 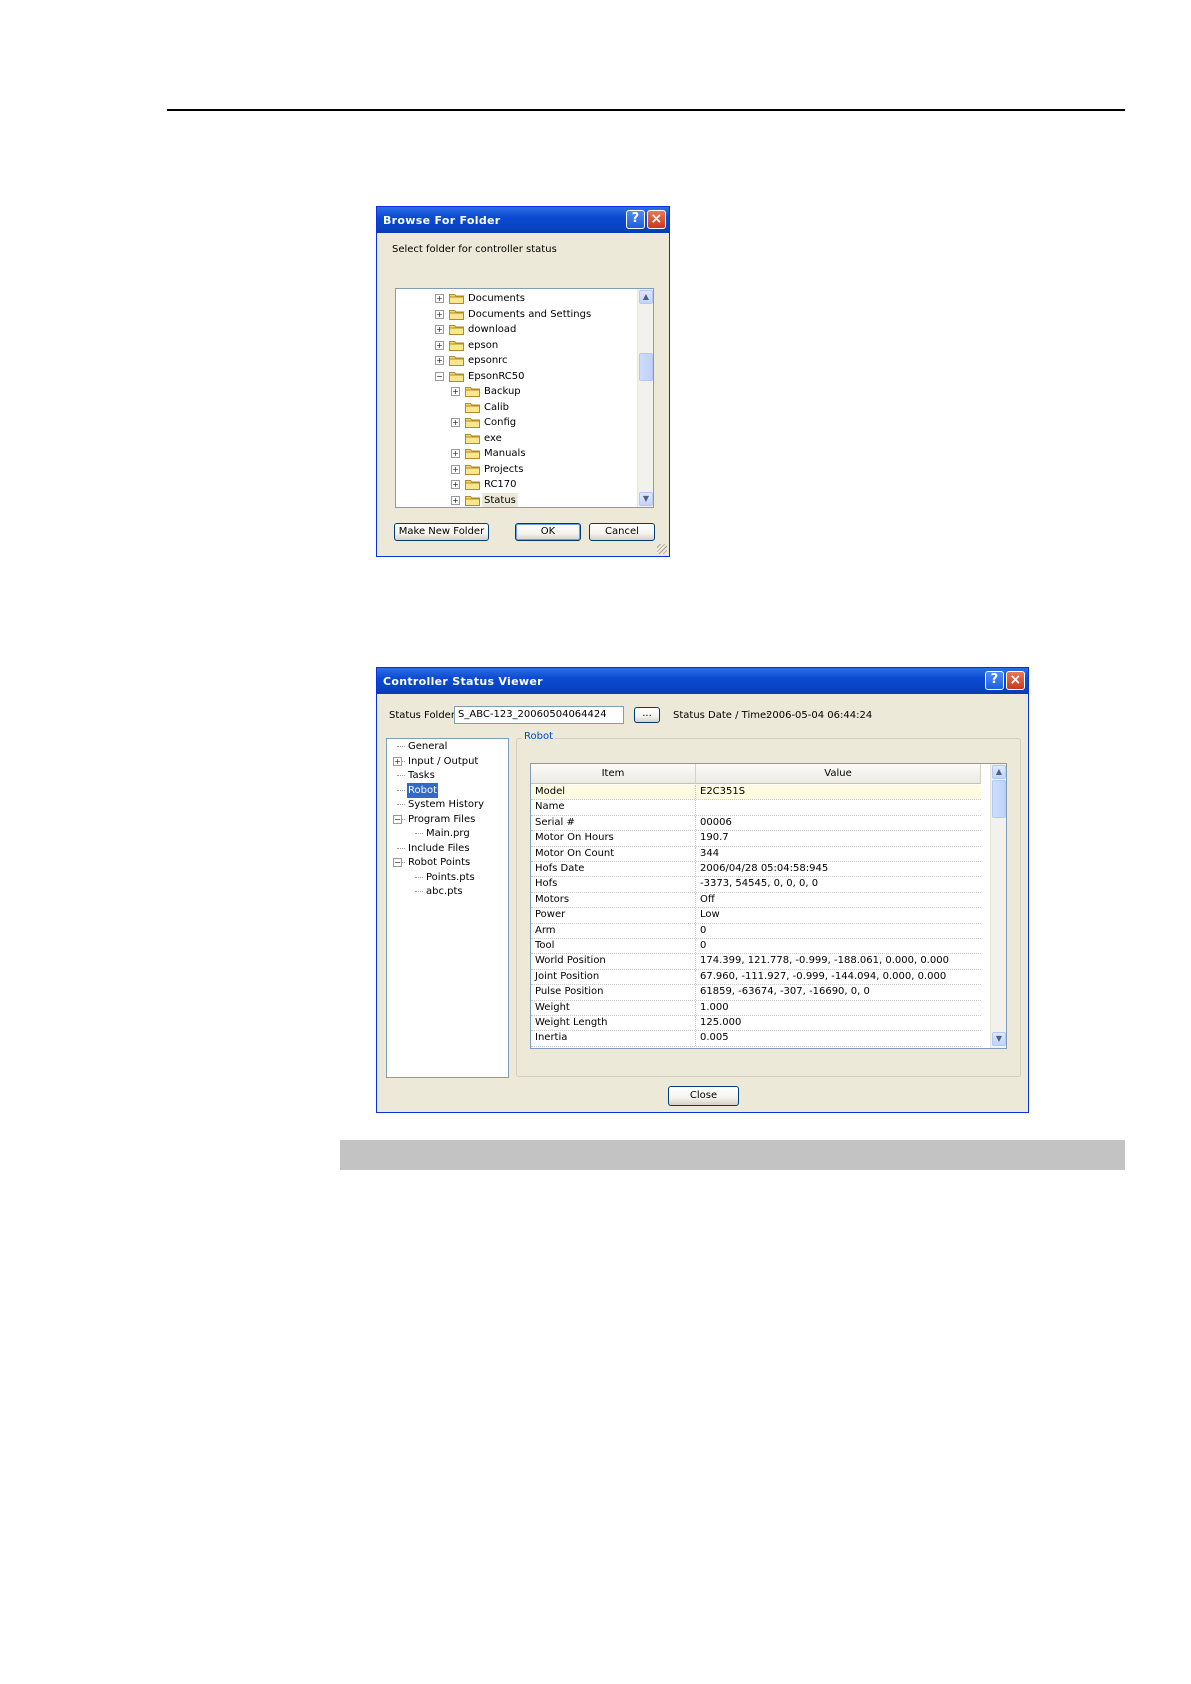 I want to click on category-tree-item: Robot, so click(x=447, y=790).